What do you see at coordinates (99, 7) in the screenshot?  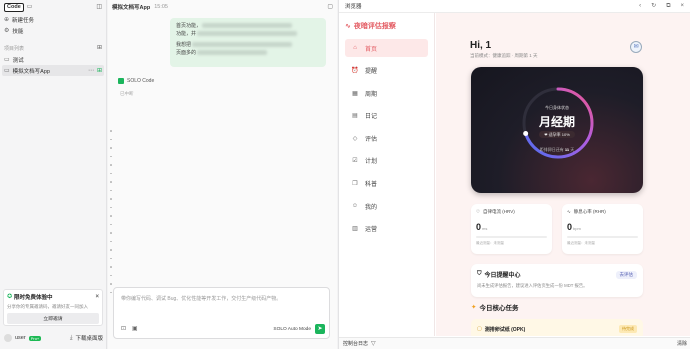 I see `collapse-sidebar-icon: ◫` at bounding box center [99, 7].